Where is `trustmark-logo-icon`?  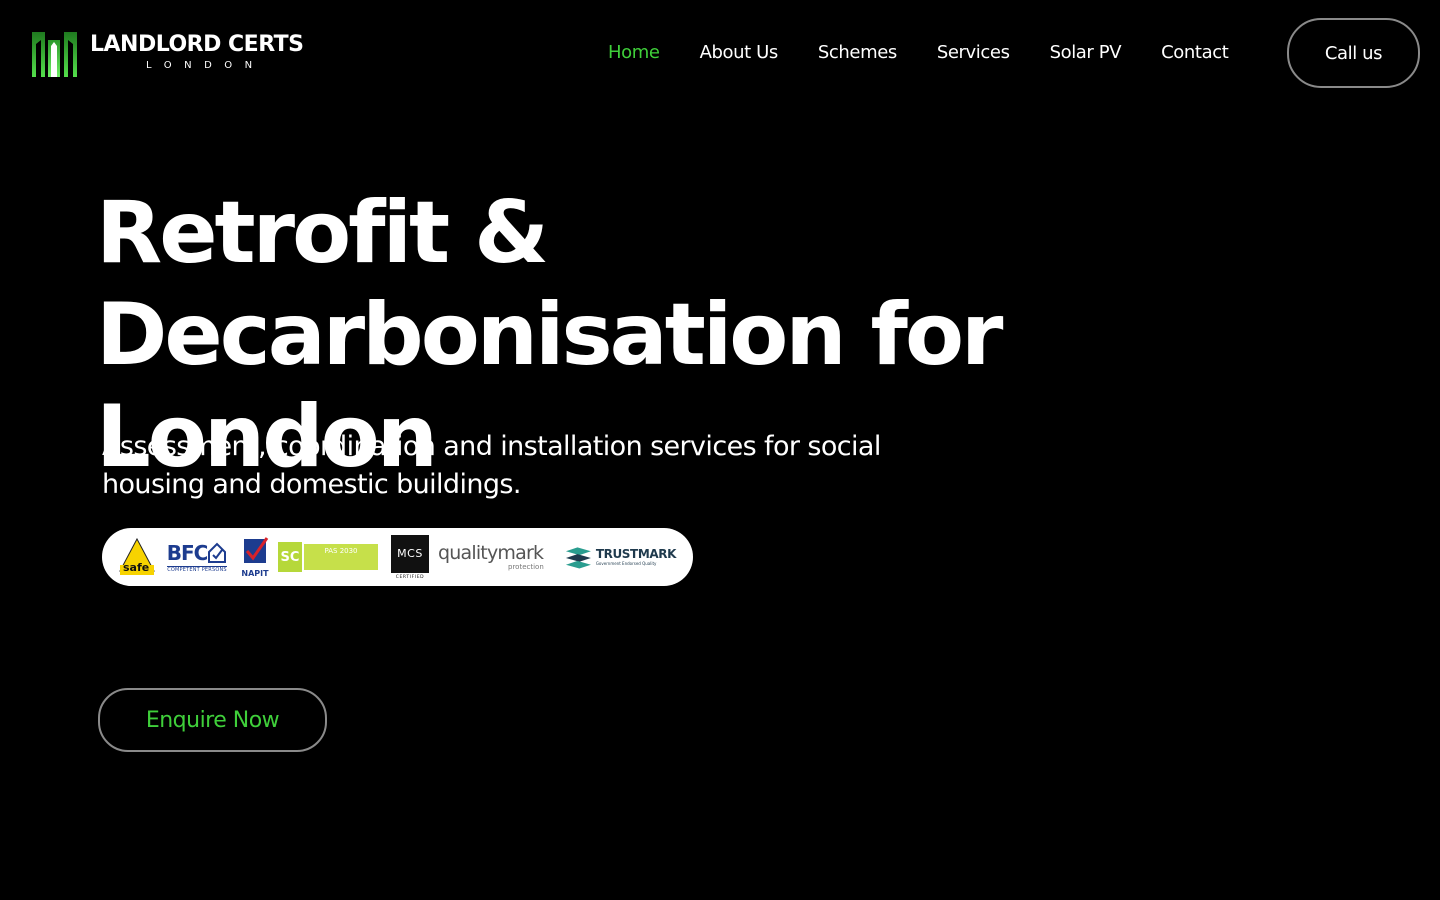
trustmark-logo-icon is located at coordinates (578, 558).